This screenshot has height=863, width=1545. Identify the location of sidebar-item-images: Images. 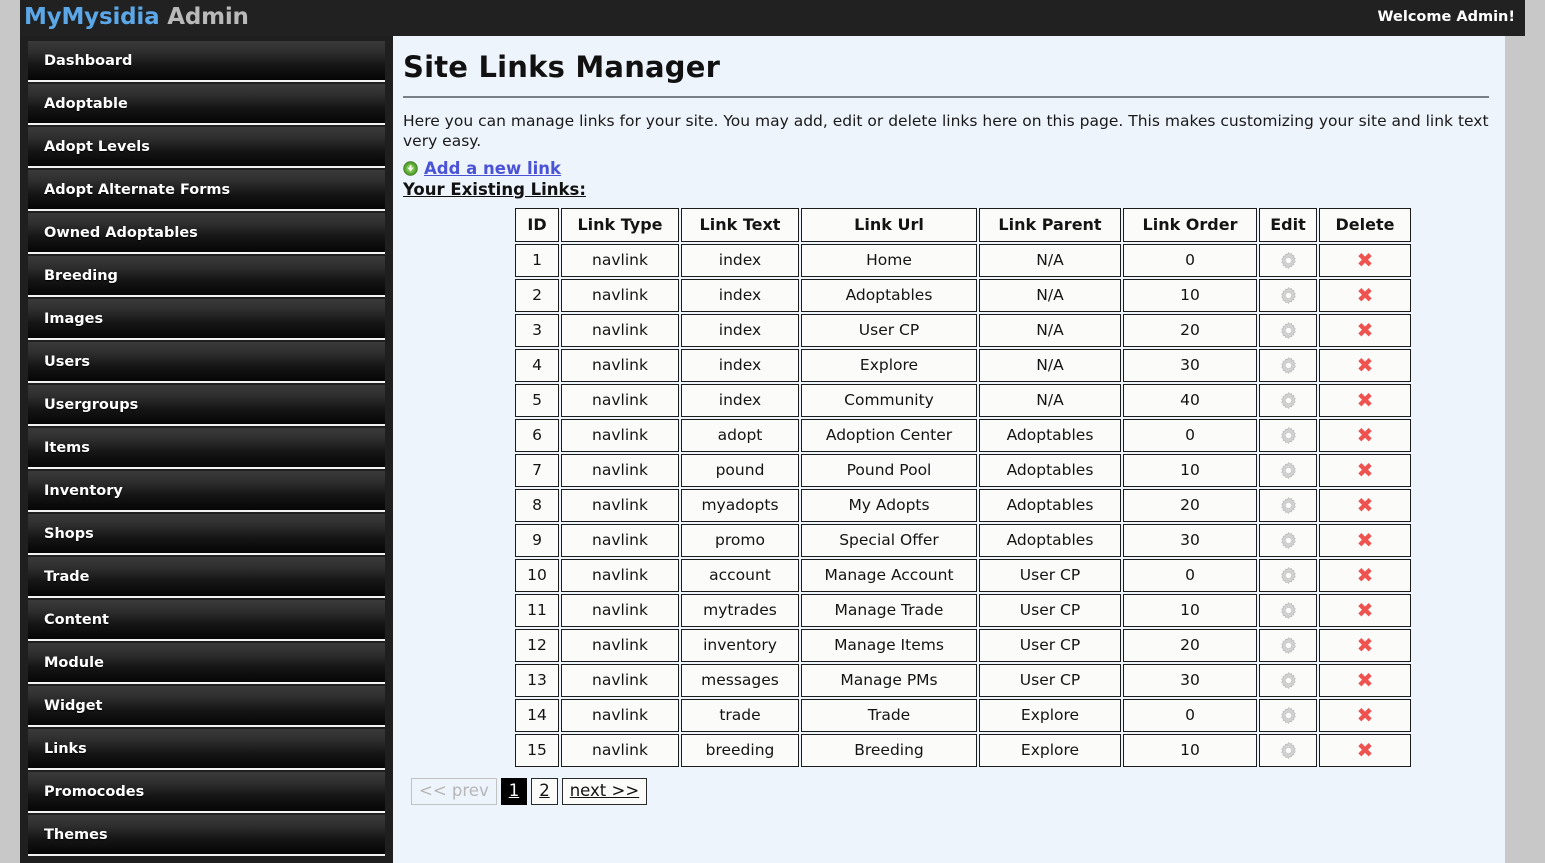
(206, 319).